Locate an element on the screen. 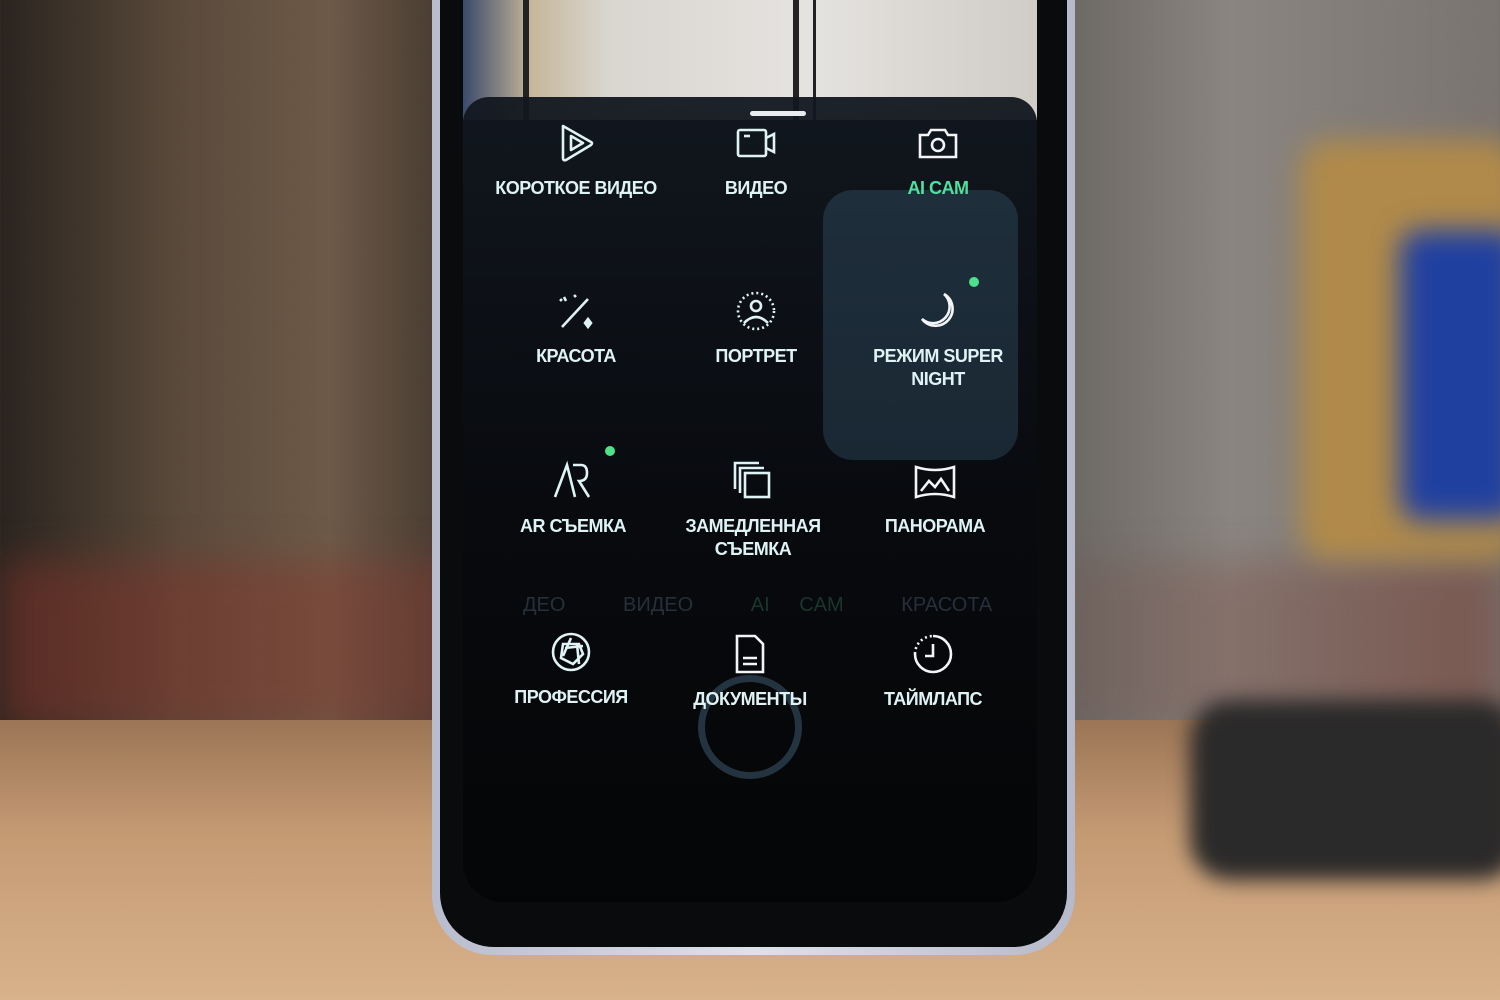 This screenshot has width=1500, height=1000. mode-ar: AR СЪЕМКА is located at coordinates (573, 498).